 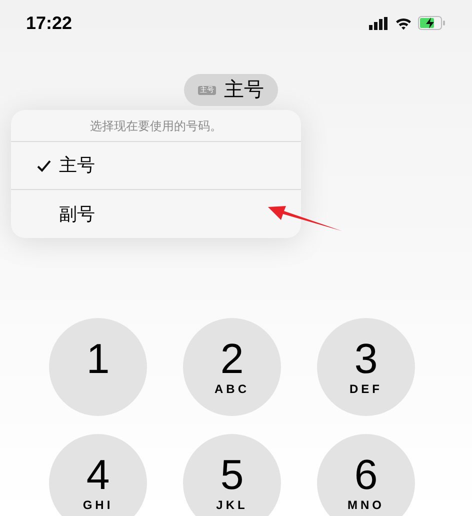 I want to click on option-label: 副号, so click(x=77, y=214).